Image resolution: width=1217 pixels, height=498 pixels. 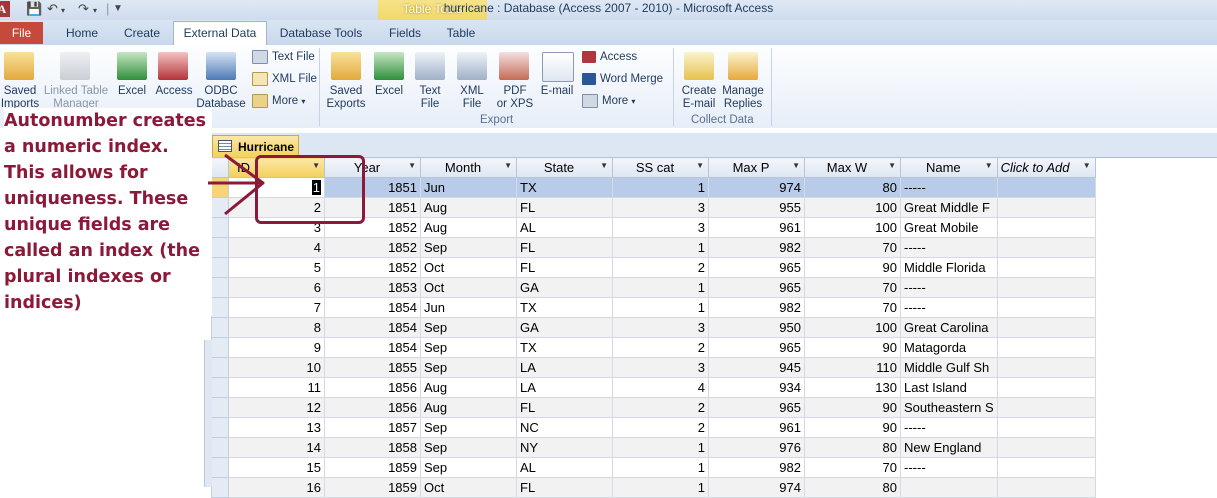 What do you see at coordinates (660, 327) in the screenshot?
I see `cell-ss-cat: 3` at bounding box center [660, 327].